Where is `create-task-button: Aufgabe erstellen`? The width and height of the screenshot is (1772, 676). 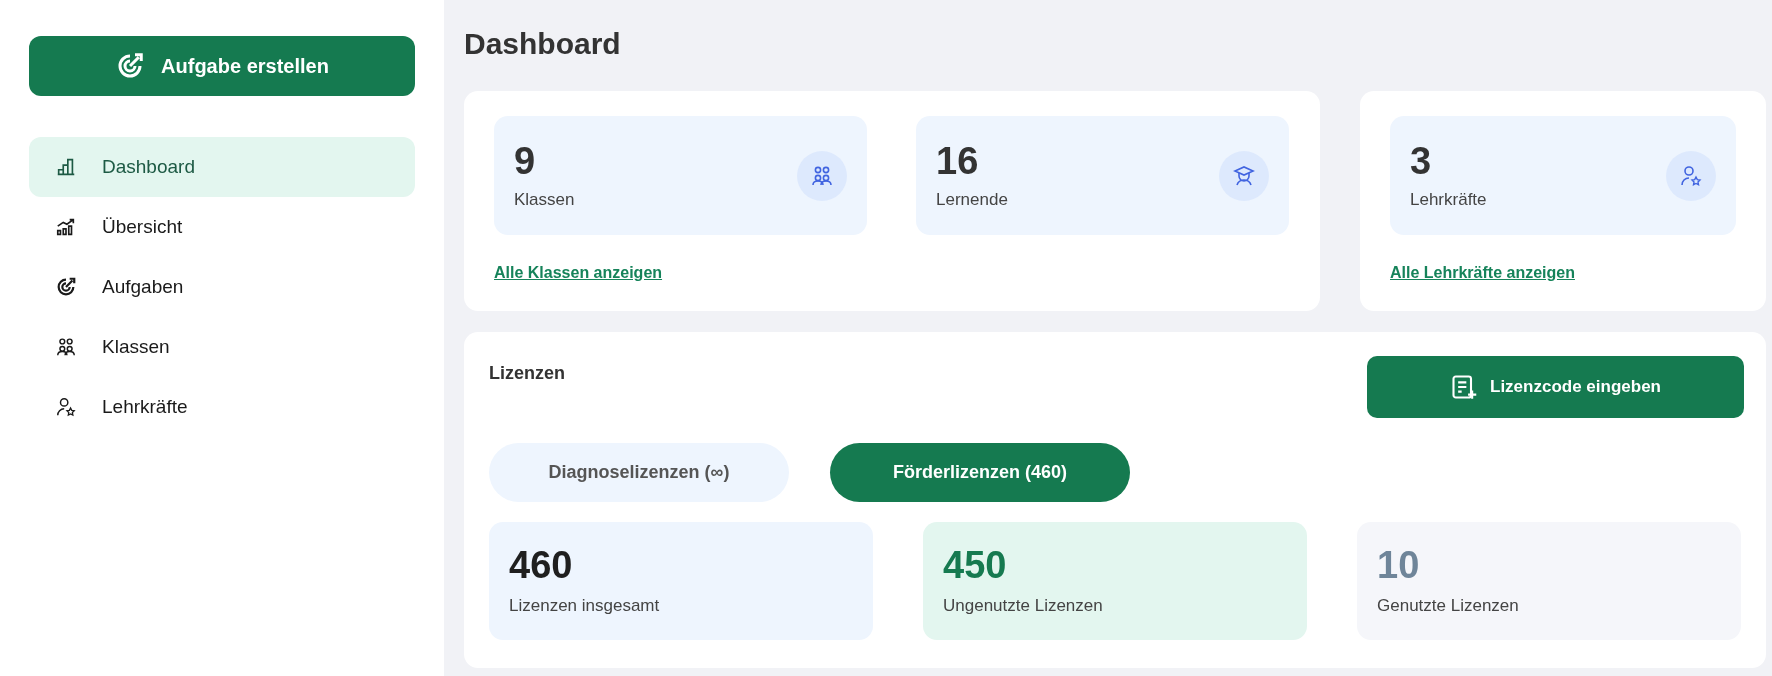
create-task-button: Aufgabe erstellen is located at coordinates (222, 66).